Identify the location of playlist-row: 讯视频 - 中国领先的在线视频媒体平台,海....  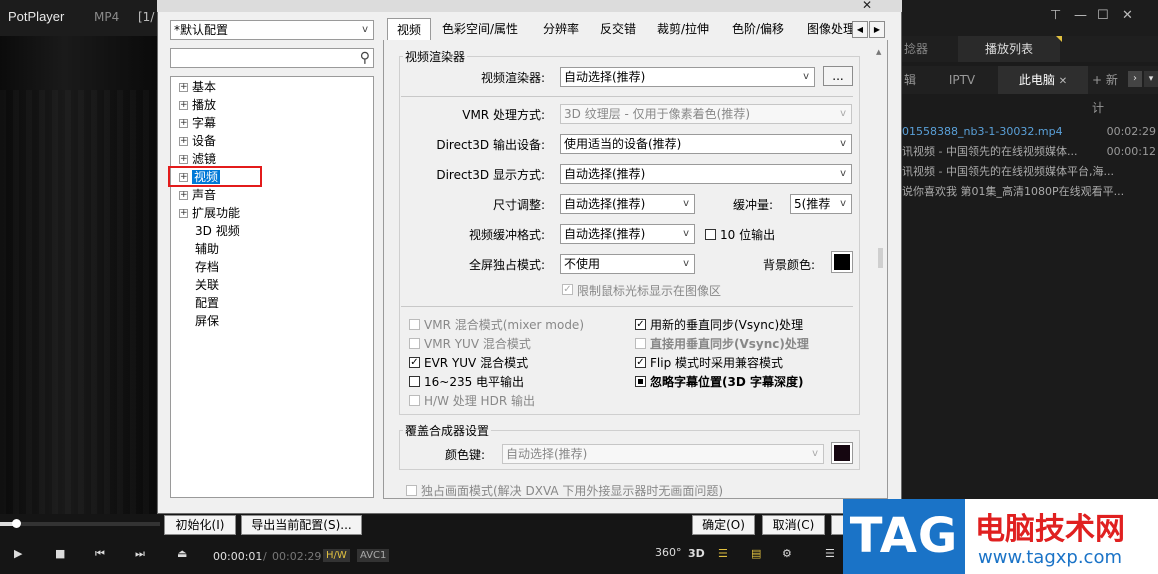
(1030, 172).